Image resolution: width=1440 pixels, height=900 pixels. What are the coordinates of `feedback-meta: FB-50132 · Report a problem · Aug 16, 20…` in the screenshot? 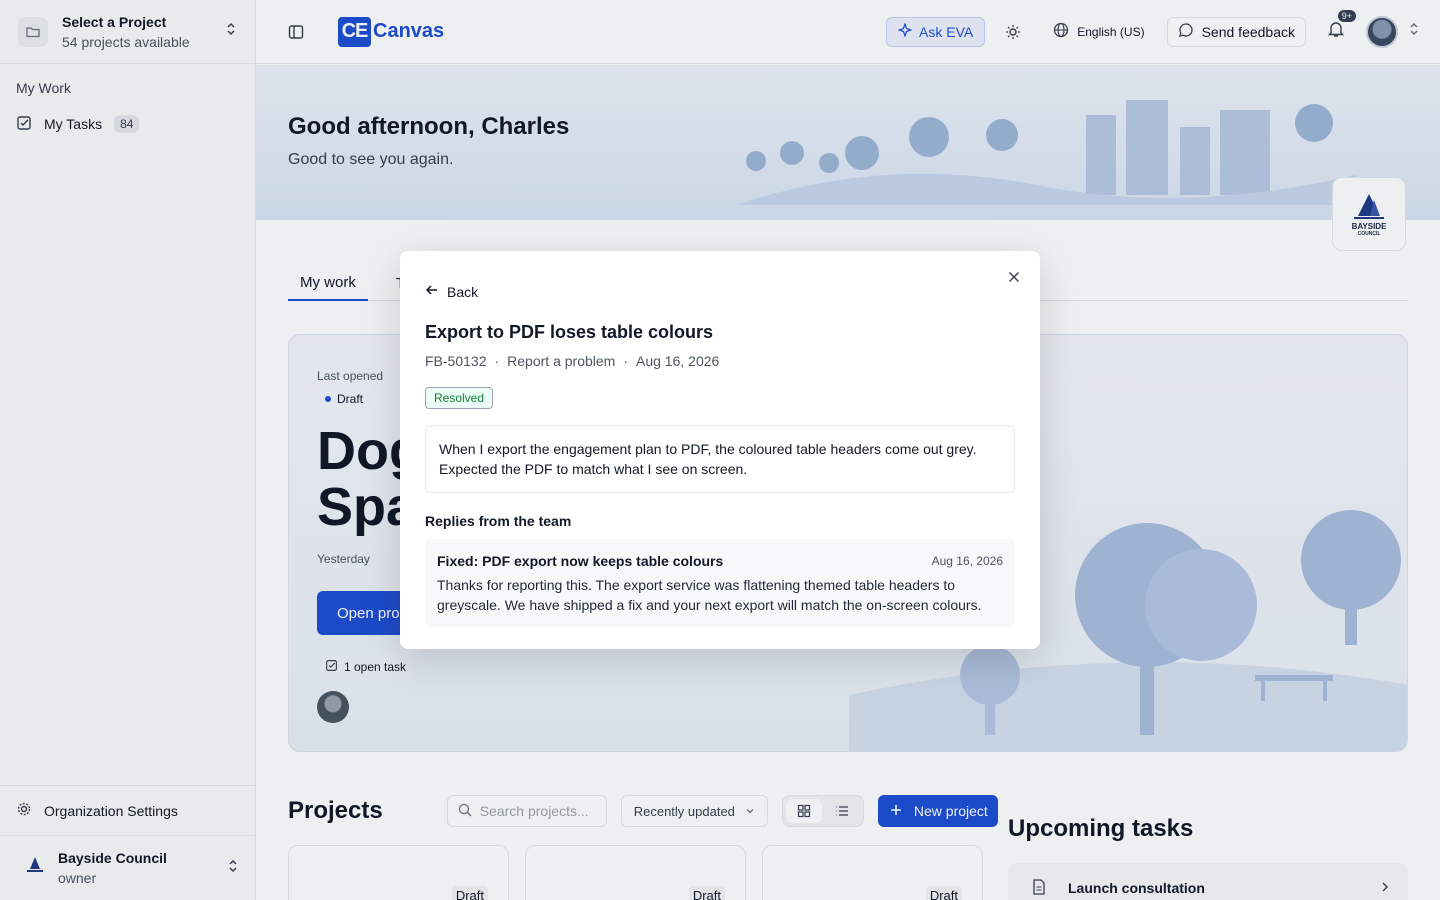 It's located at (720, 361).